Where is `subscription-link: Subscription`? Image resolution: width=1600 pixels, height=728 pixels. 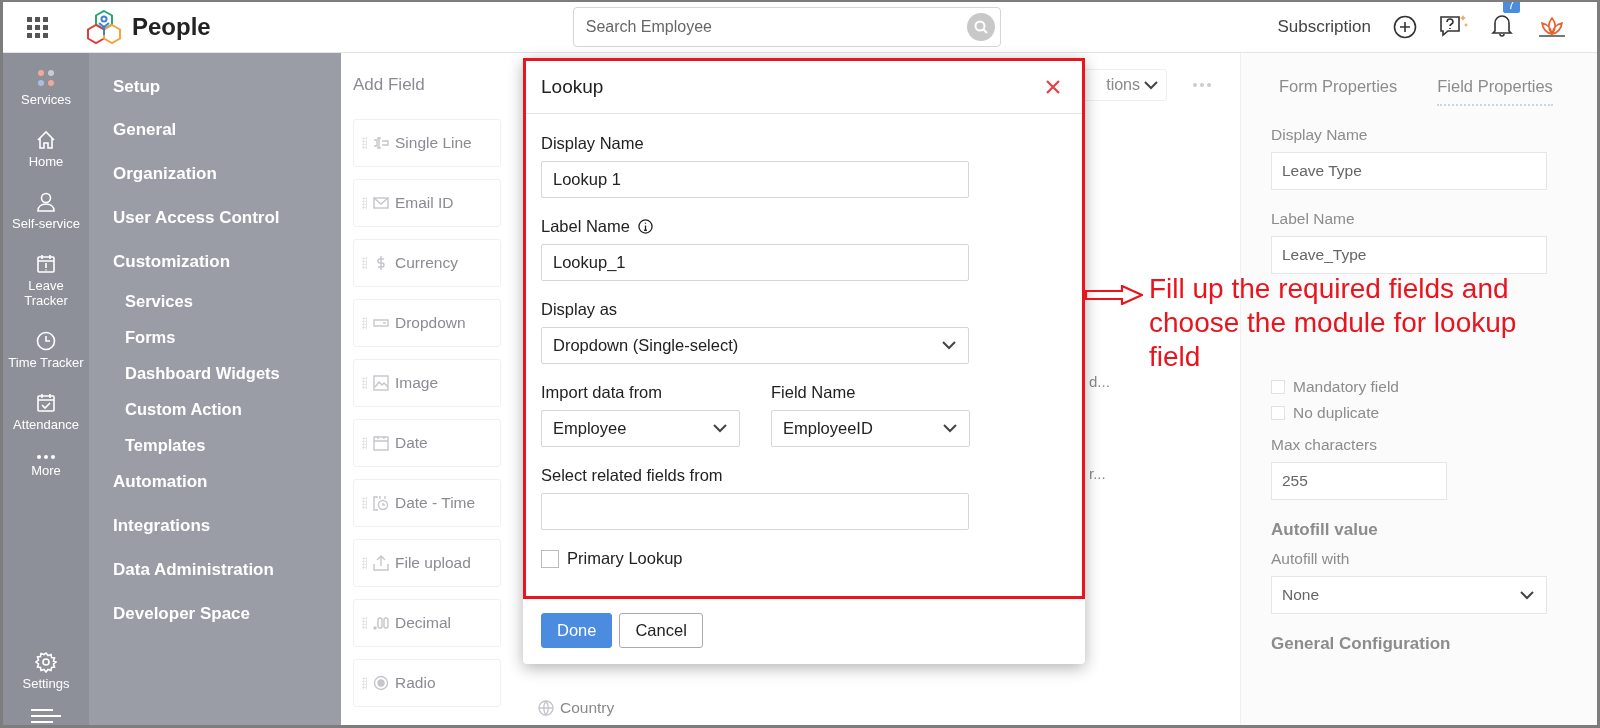 subscription-link: Subscription is located at coordinates (1324, 27).